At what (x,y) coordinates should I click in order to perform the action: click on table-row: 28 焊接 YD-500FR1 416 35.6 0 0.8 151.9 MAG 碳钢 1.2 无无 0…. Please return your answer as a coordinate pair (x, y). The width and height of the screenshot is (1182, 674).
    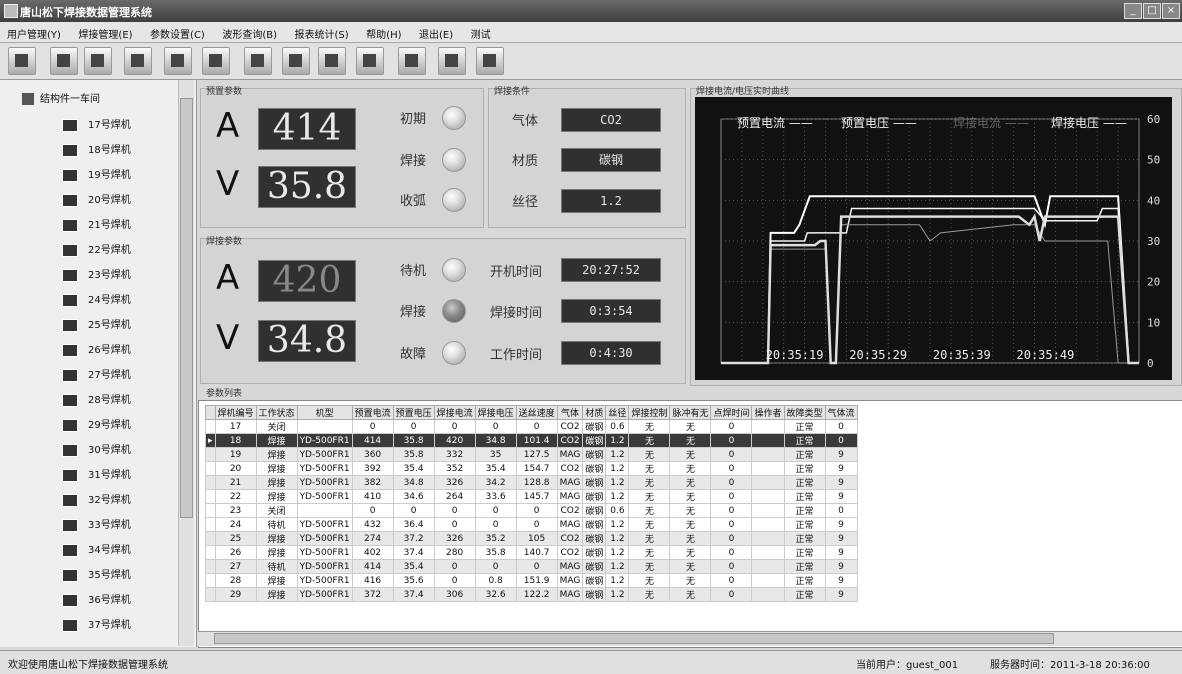
    Looking at the image, I should click on (531, 580).